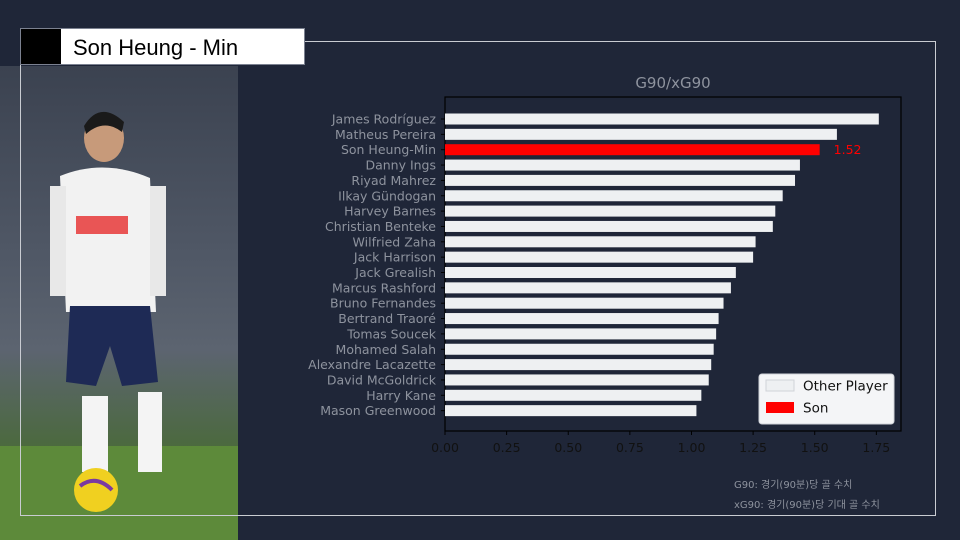 This screenshot has height=540, width=960. Describe the element at coordinates (692, 447) in the screenshot. I see `x-tick-label: 1.00` at that location.